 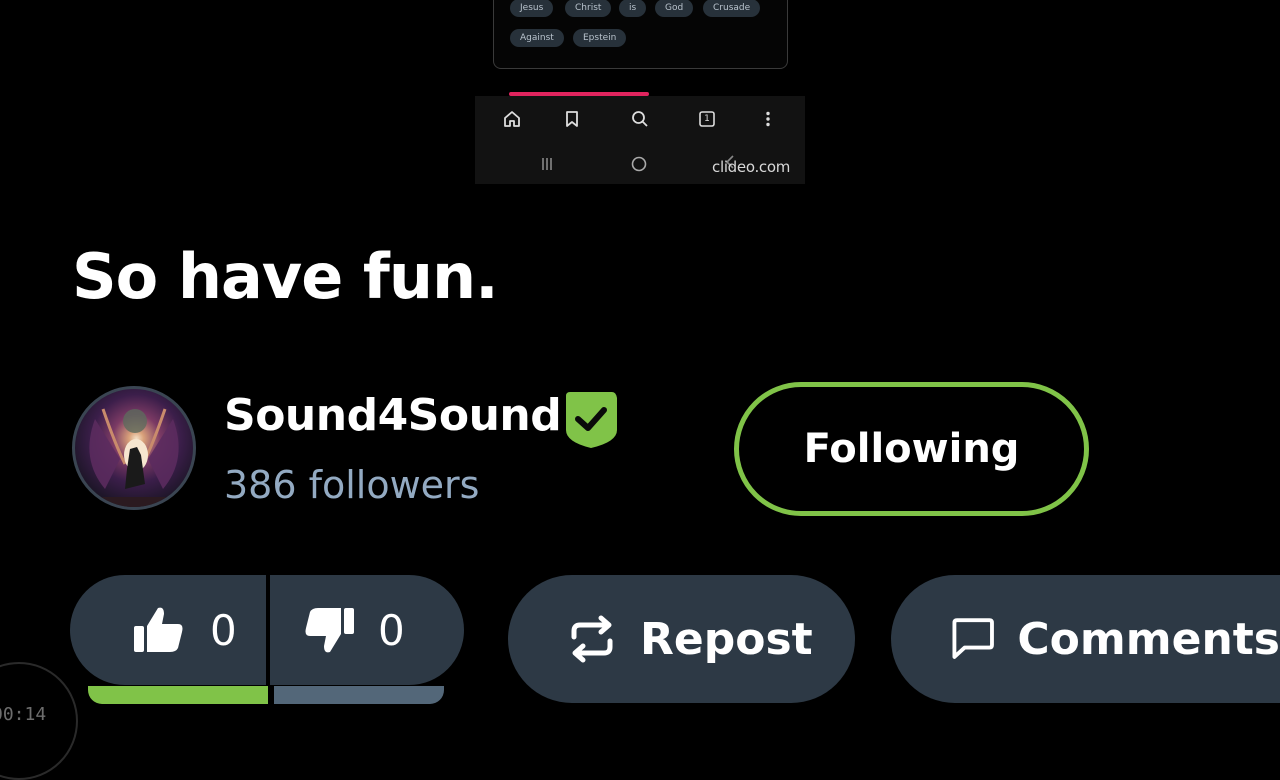 I want to click on comments-label: Comments, so click(x=1148, y=639).